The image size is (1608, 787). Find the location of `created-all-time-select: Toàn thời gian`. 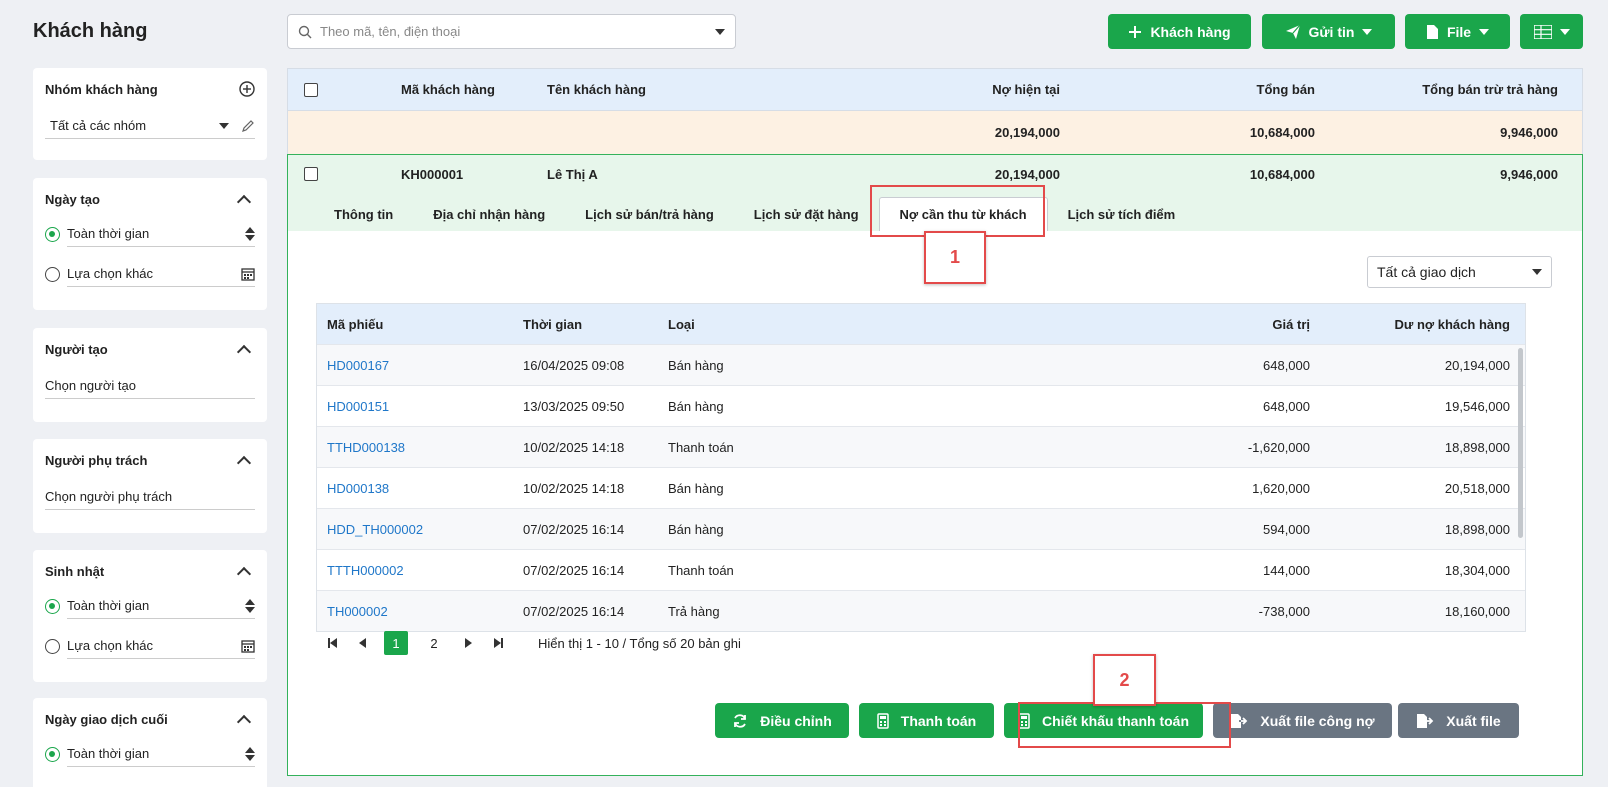

created-all-time-select: Toàn thời gian is located at coordinates (161, 234).